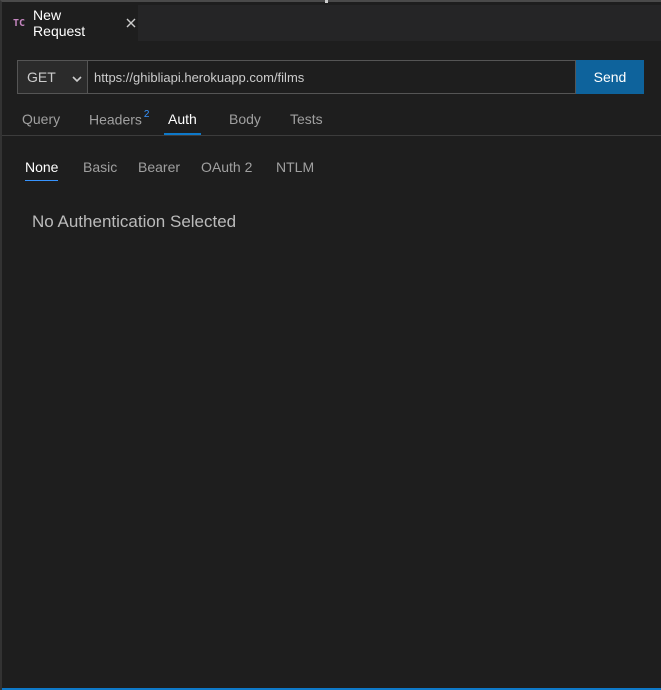 Image resolution: width=661 pixels, height=690 pixels. I want to click on editor-tabstrip: TC New Request, so click(331, 23).